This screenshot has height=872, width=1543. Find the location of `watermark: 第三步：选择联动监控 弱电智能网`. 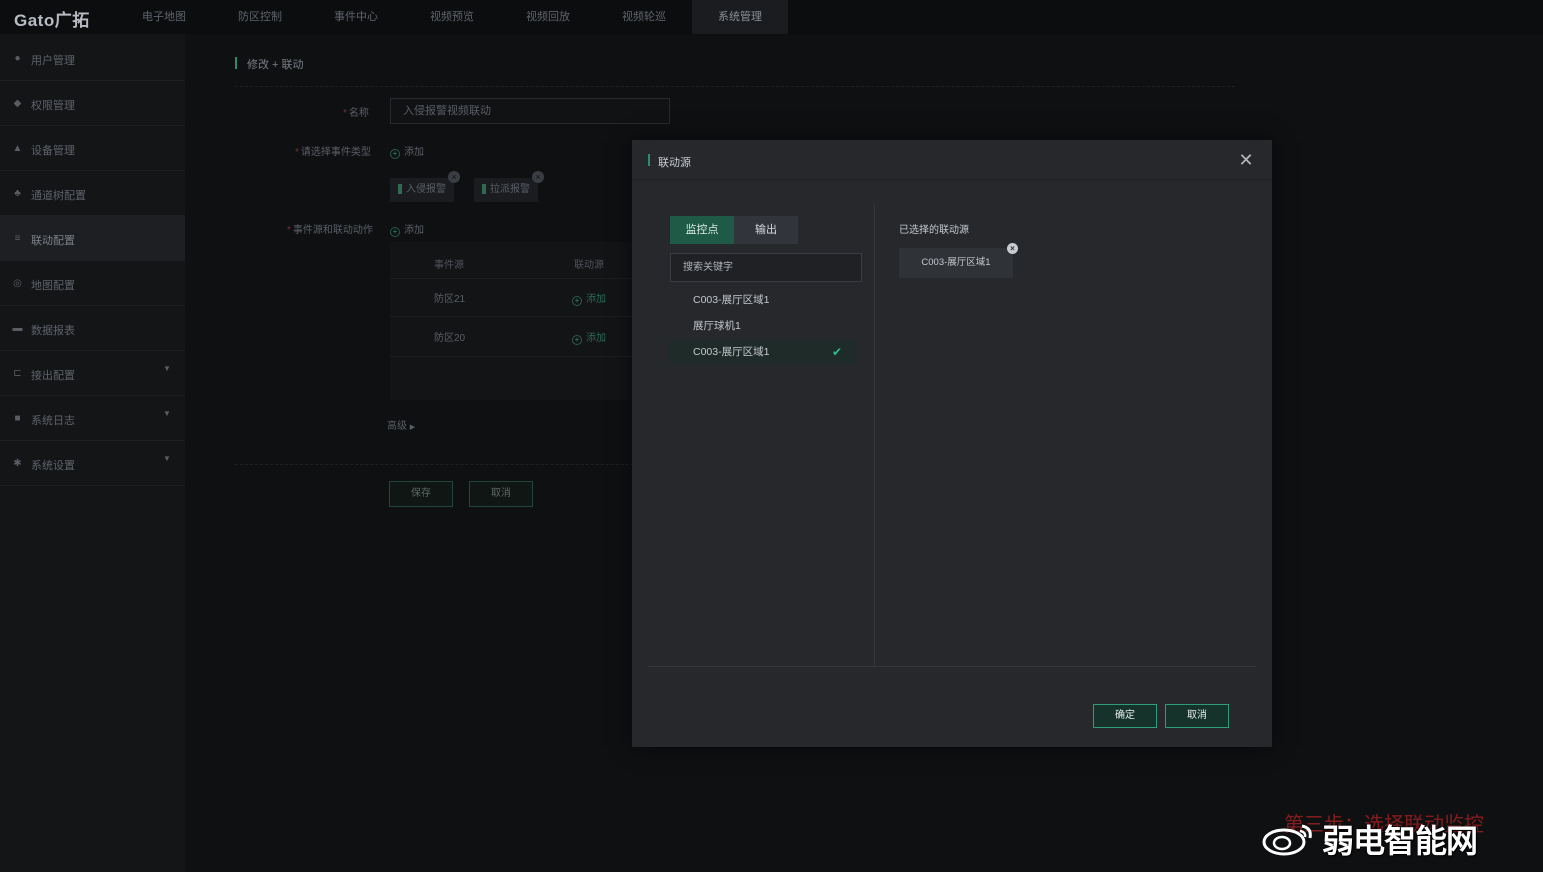

watermark: 第三步：选择联动监控 弱电智能网 is located at coordinates (1395, 836).